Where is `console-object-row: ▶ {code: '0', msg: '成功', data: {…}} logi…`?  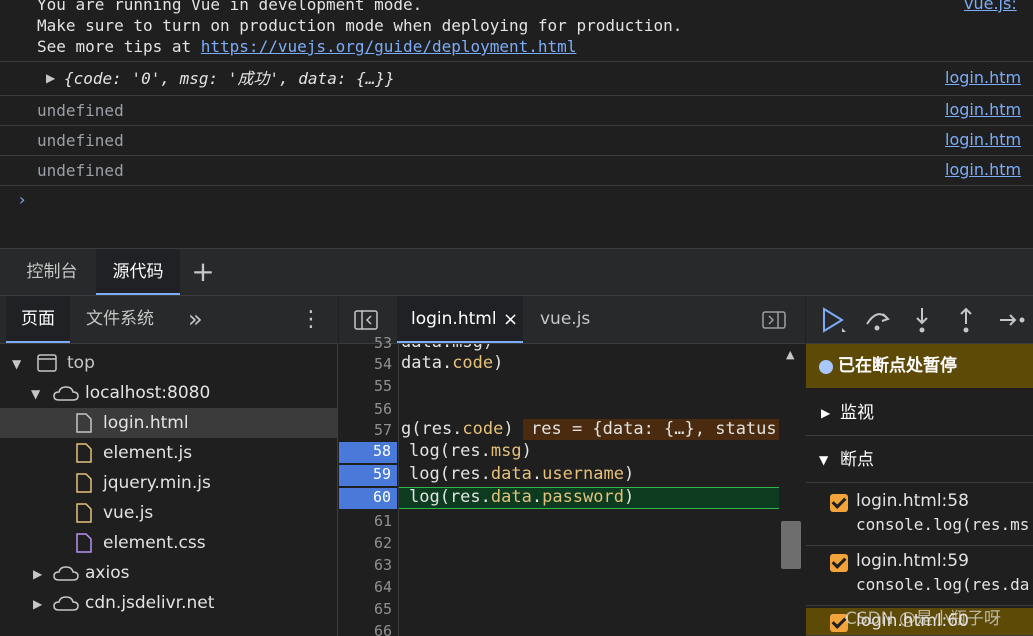
console-object-row: ▶ {code: '0', msg: '成功', data: {…}} logi… is located at coordinates (516, 79).